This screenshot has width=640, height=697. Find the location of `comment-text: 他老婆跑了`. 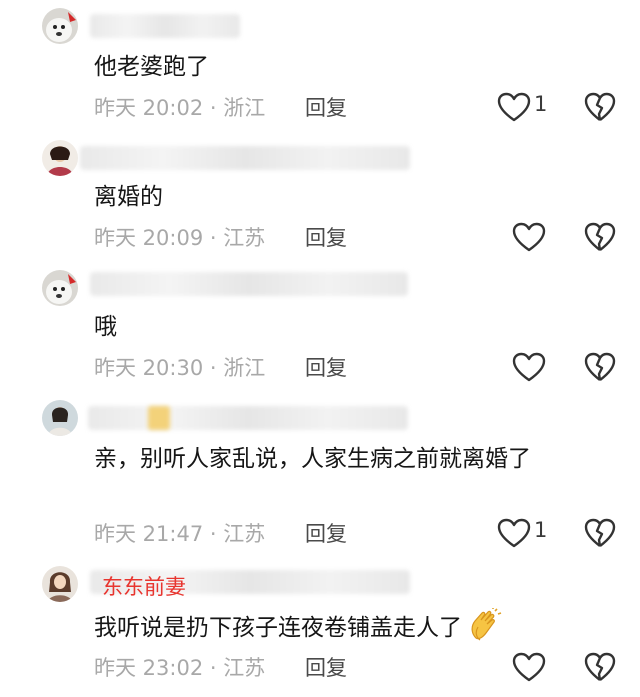

comment-text: 他老婆跑了 is located at coordinates (151, 67).